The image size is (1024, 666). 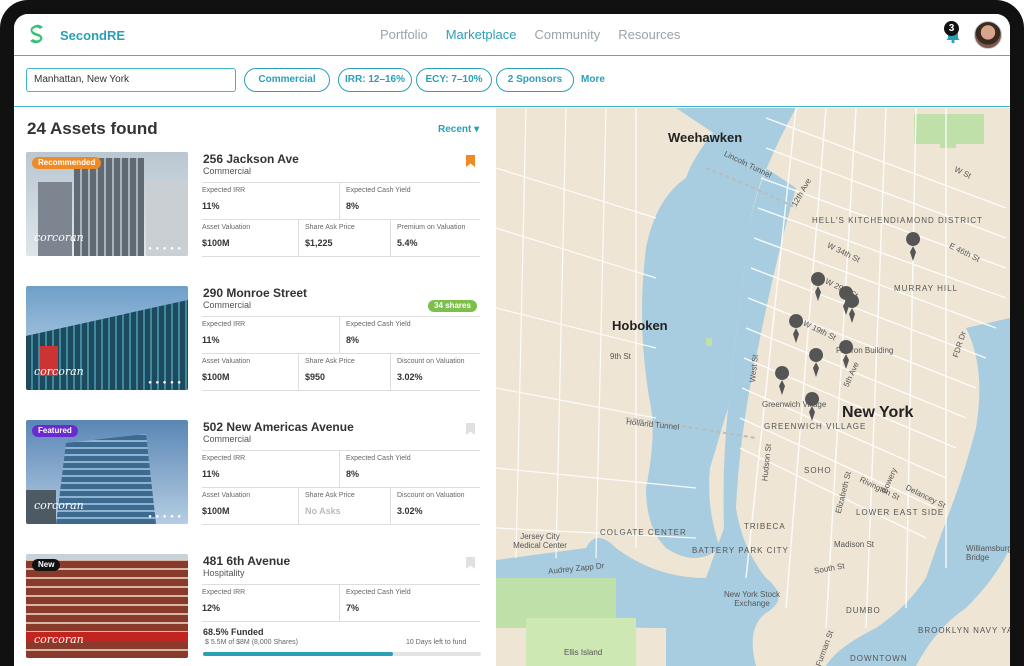 What do you see at coordinates (535, 80) in the screenshot?
I see `filter-chip-sponsors: 2 Sponsors` at bounding box center [535, 80].